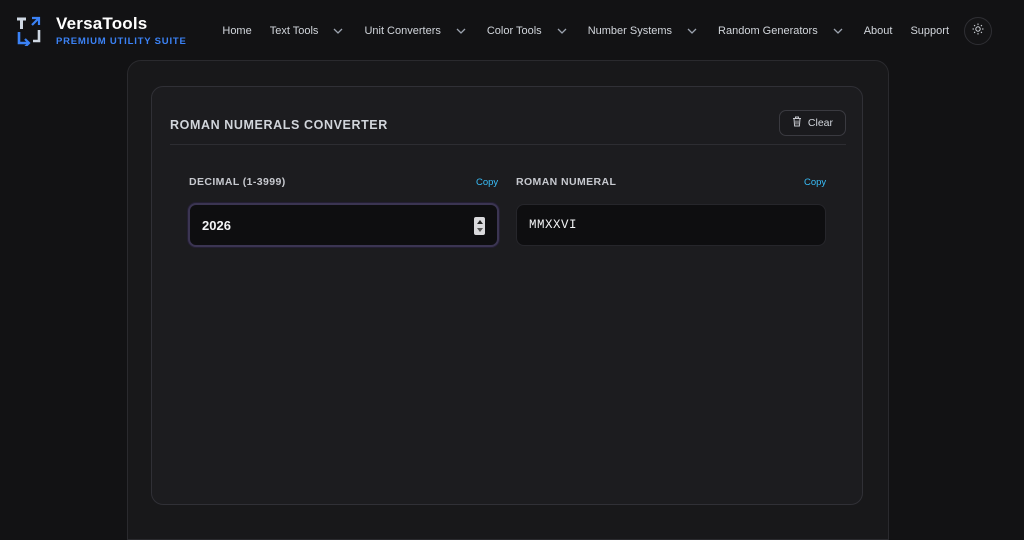 The height and width of the screenshot is (540, 1024). I want to click on nav-item-label: About, so click(878, 31).